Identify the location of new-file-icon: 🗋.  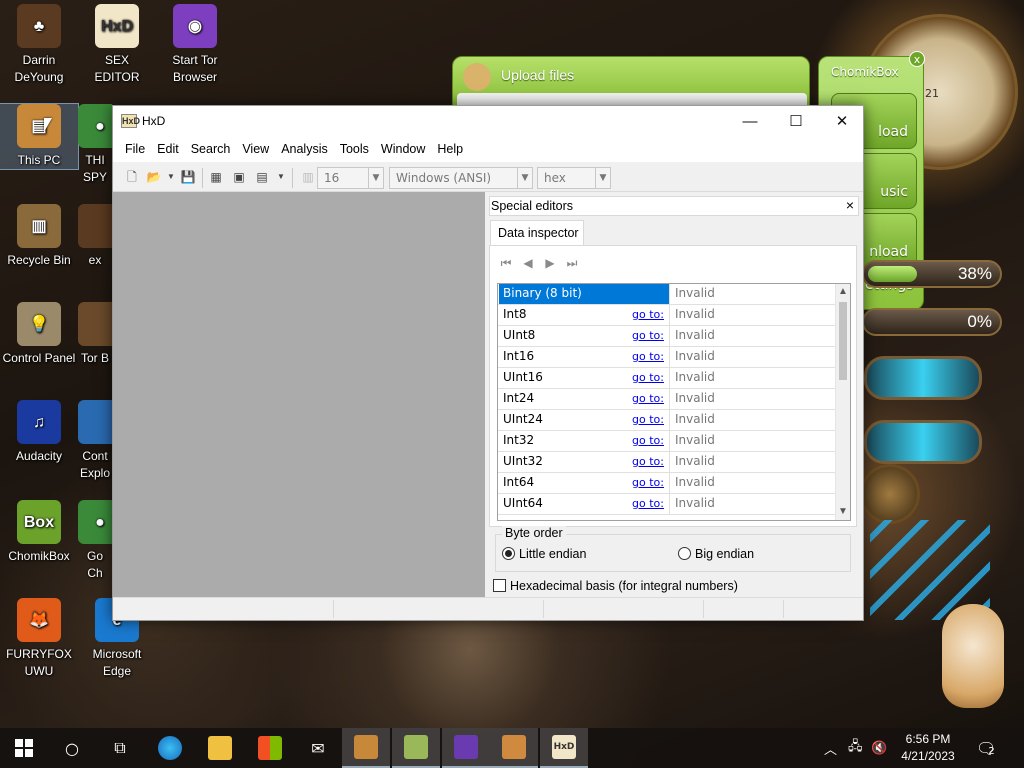
(132, 177).